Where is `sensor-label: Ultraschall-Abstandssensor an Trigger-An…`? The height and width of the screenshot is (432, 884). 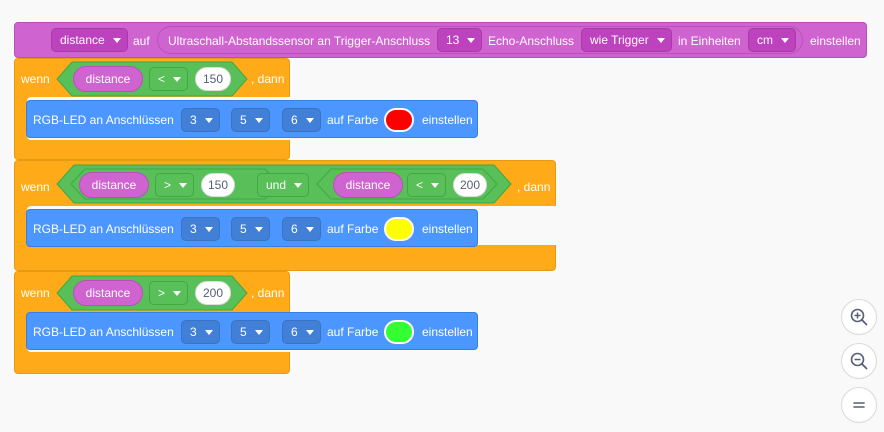
sensor-label: Ultraschall-Abstandssensor an Trigger-An… is located at coordinates (299, 41).